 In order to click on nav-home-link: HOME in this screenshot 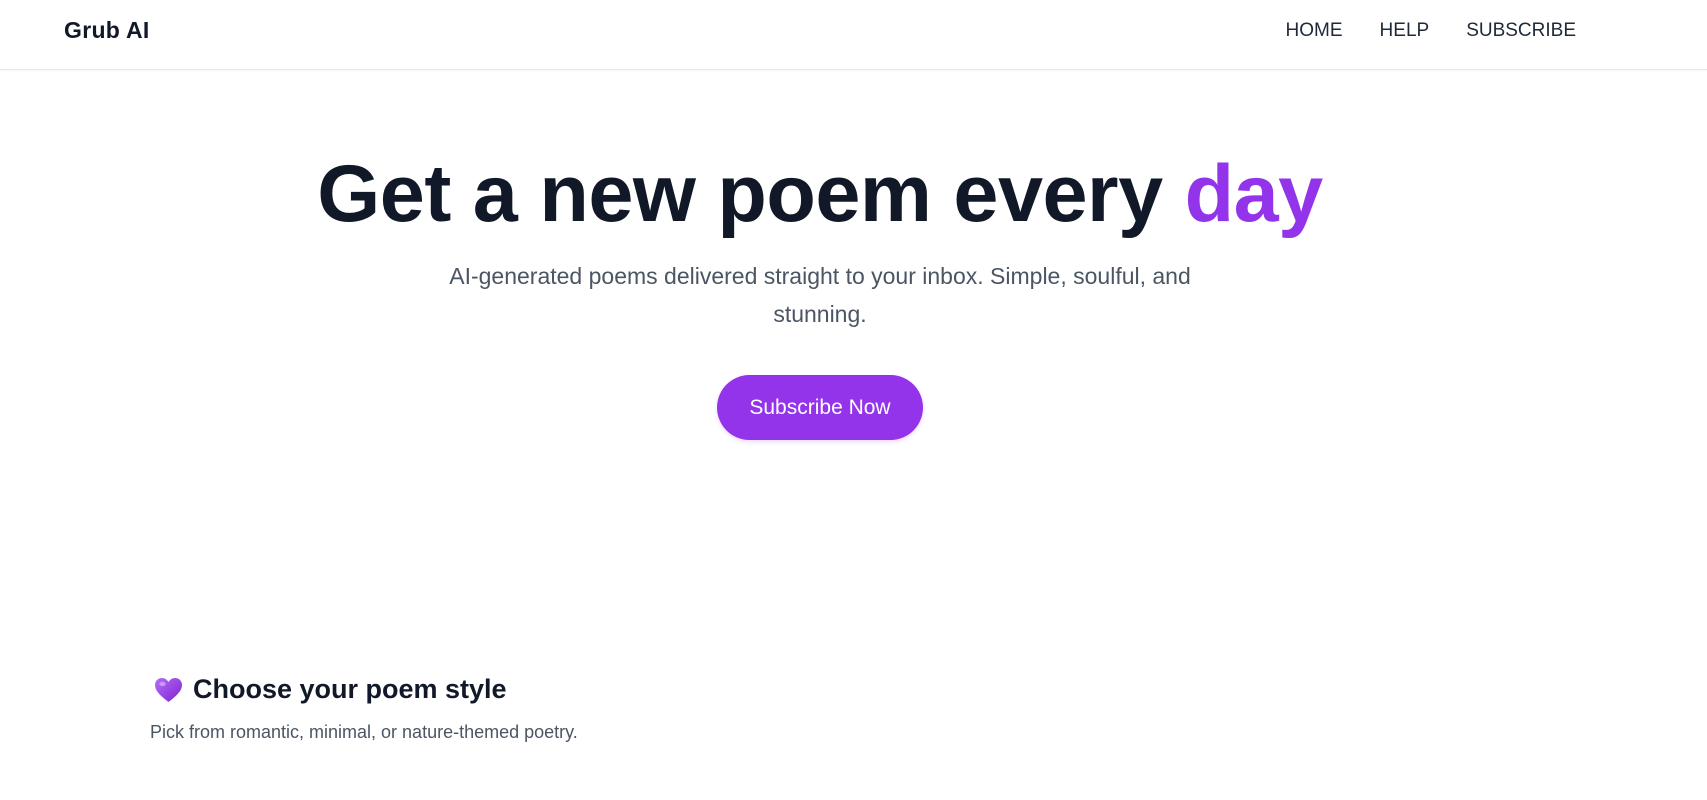, I will do `click(1314, 31)`.